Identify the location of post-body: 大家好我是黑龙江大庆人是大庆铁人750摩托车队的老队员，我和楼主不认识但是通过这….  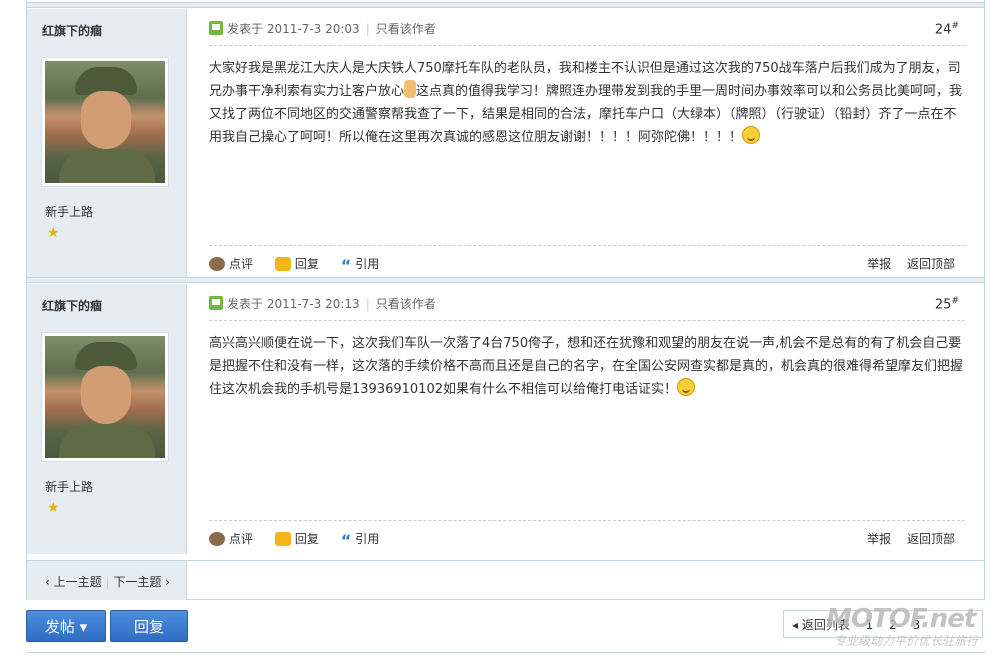
(586, 103).